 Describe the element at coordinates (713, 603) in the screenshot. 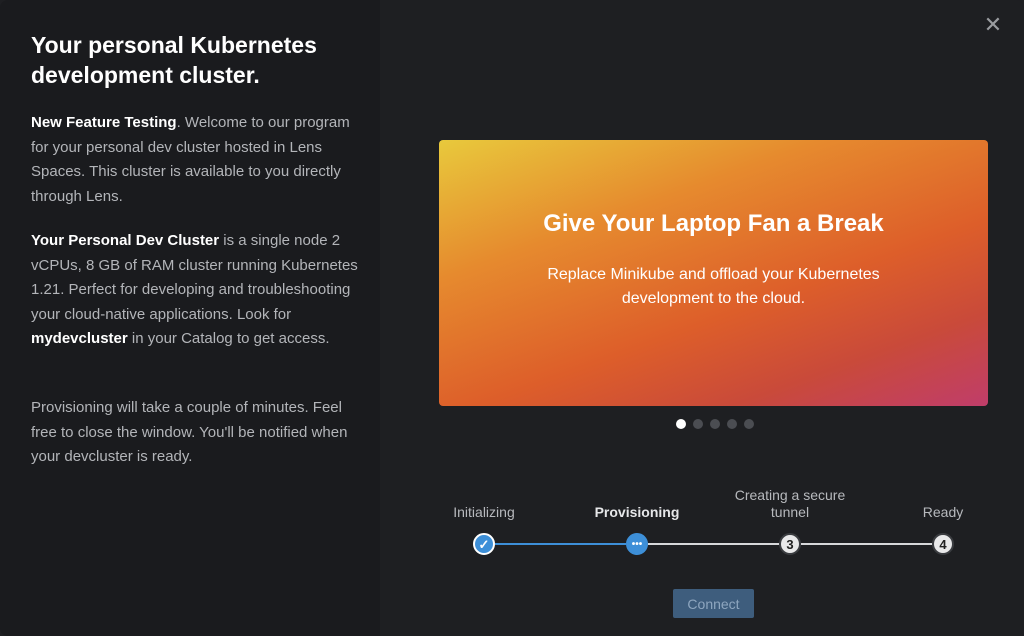

I see `connect-button: Connect` at that location.